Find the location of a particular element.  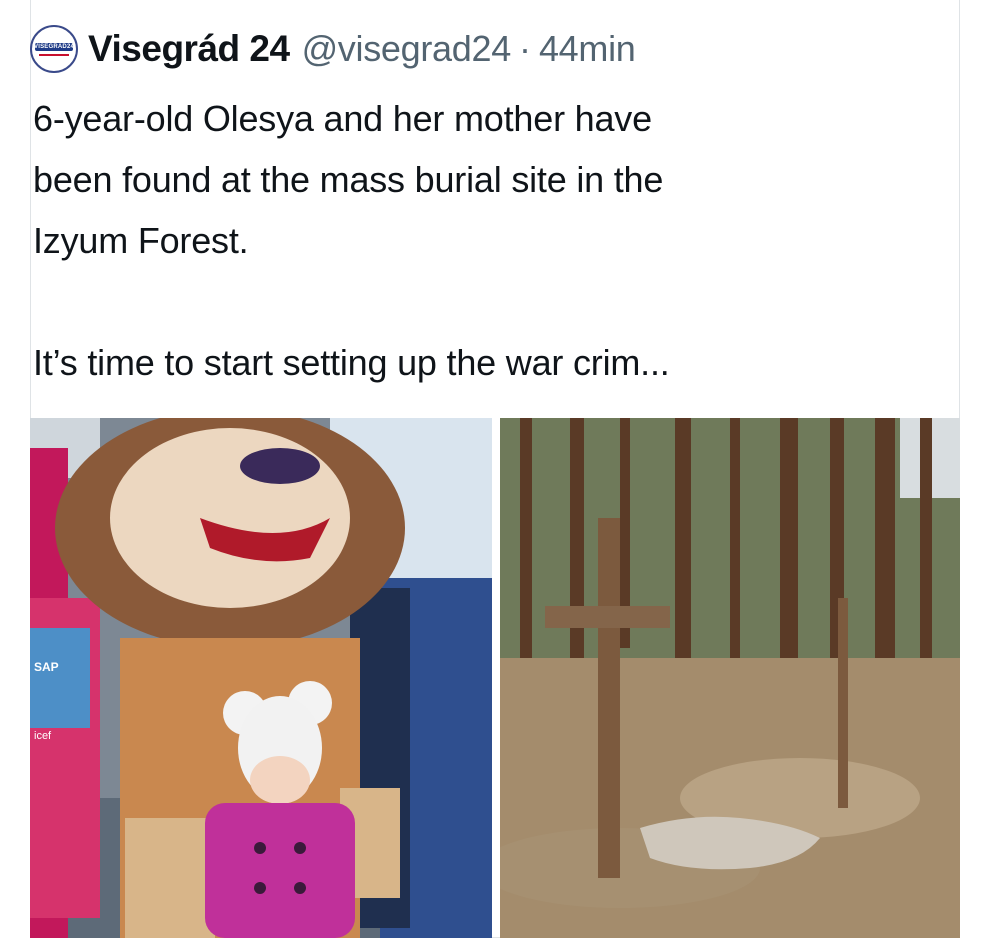

sign-fragment: icef is located at coordinates (43, 736).